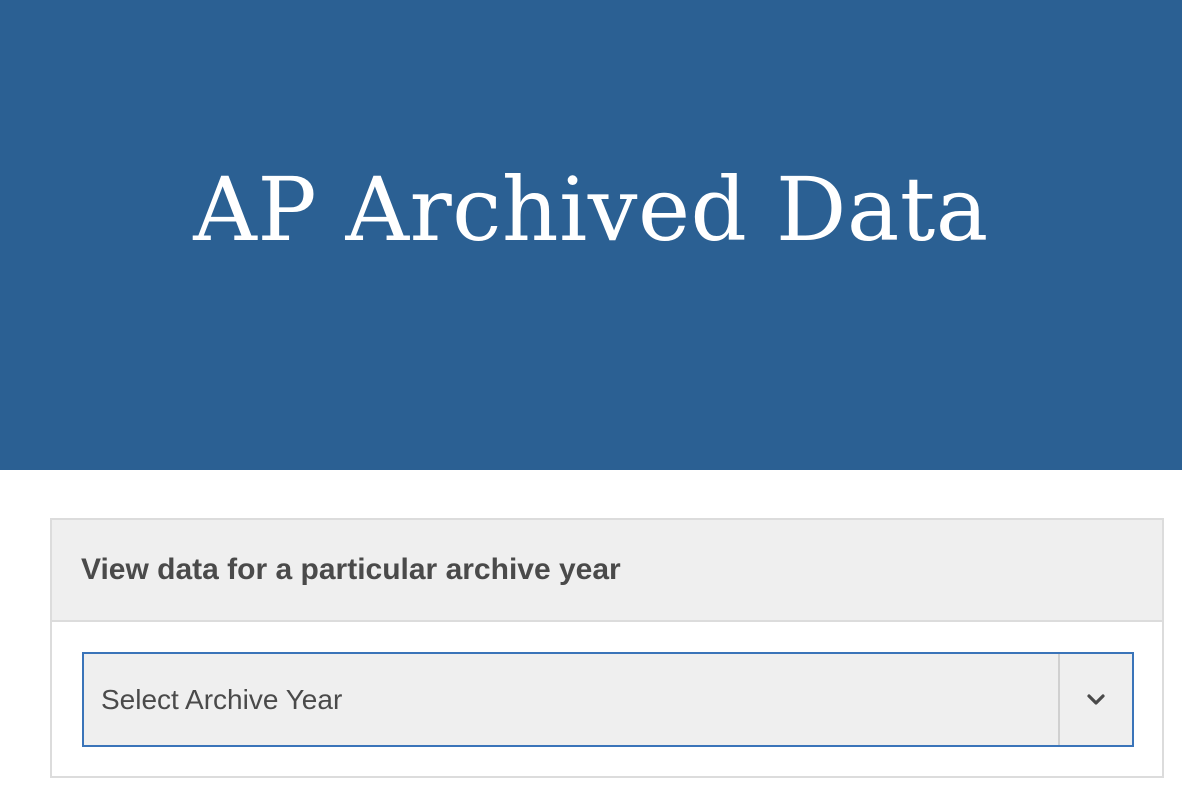 The width and height of the screenshot is (1182, 790). What do you see at coordinates (222, 699) in the screenshot?
I see `archive-year-select-value: Select Archive Year` at bounding box center [222, 699].